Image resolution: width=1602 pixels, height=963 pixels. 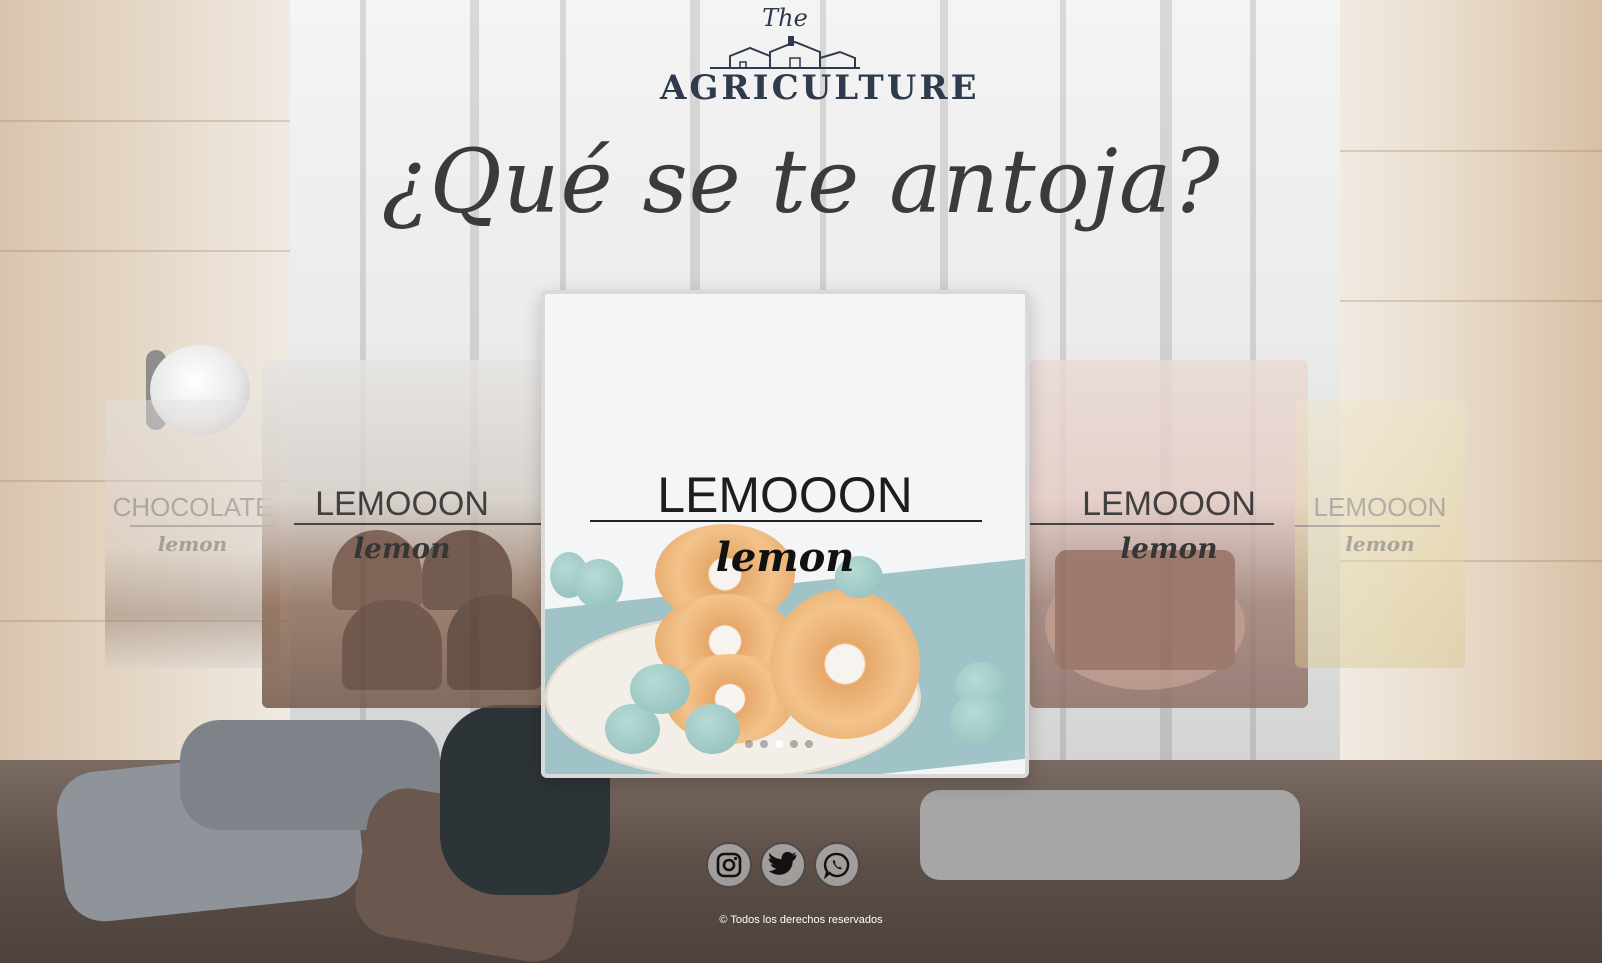 I want to click on carousel-pagination, so click(x=785, y=745).